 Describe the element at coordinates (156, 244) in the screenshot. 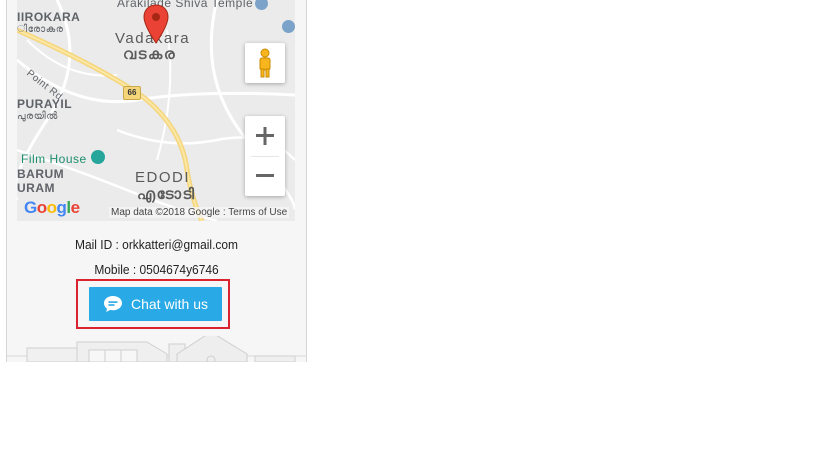

I see `mail-id-text: Mail ID : orkkatteri@gmail.com` at that location.